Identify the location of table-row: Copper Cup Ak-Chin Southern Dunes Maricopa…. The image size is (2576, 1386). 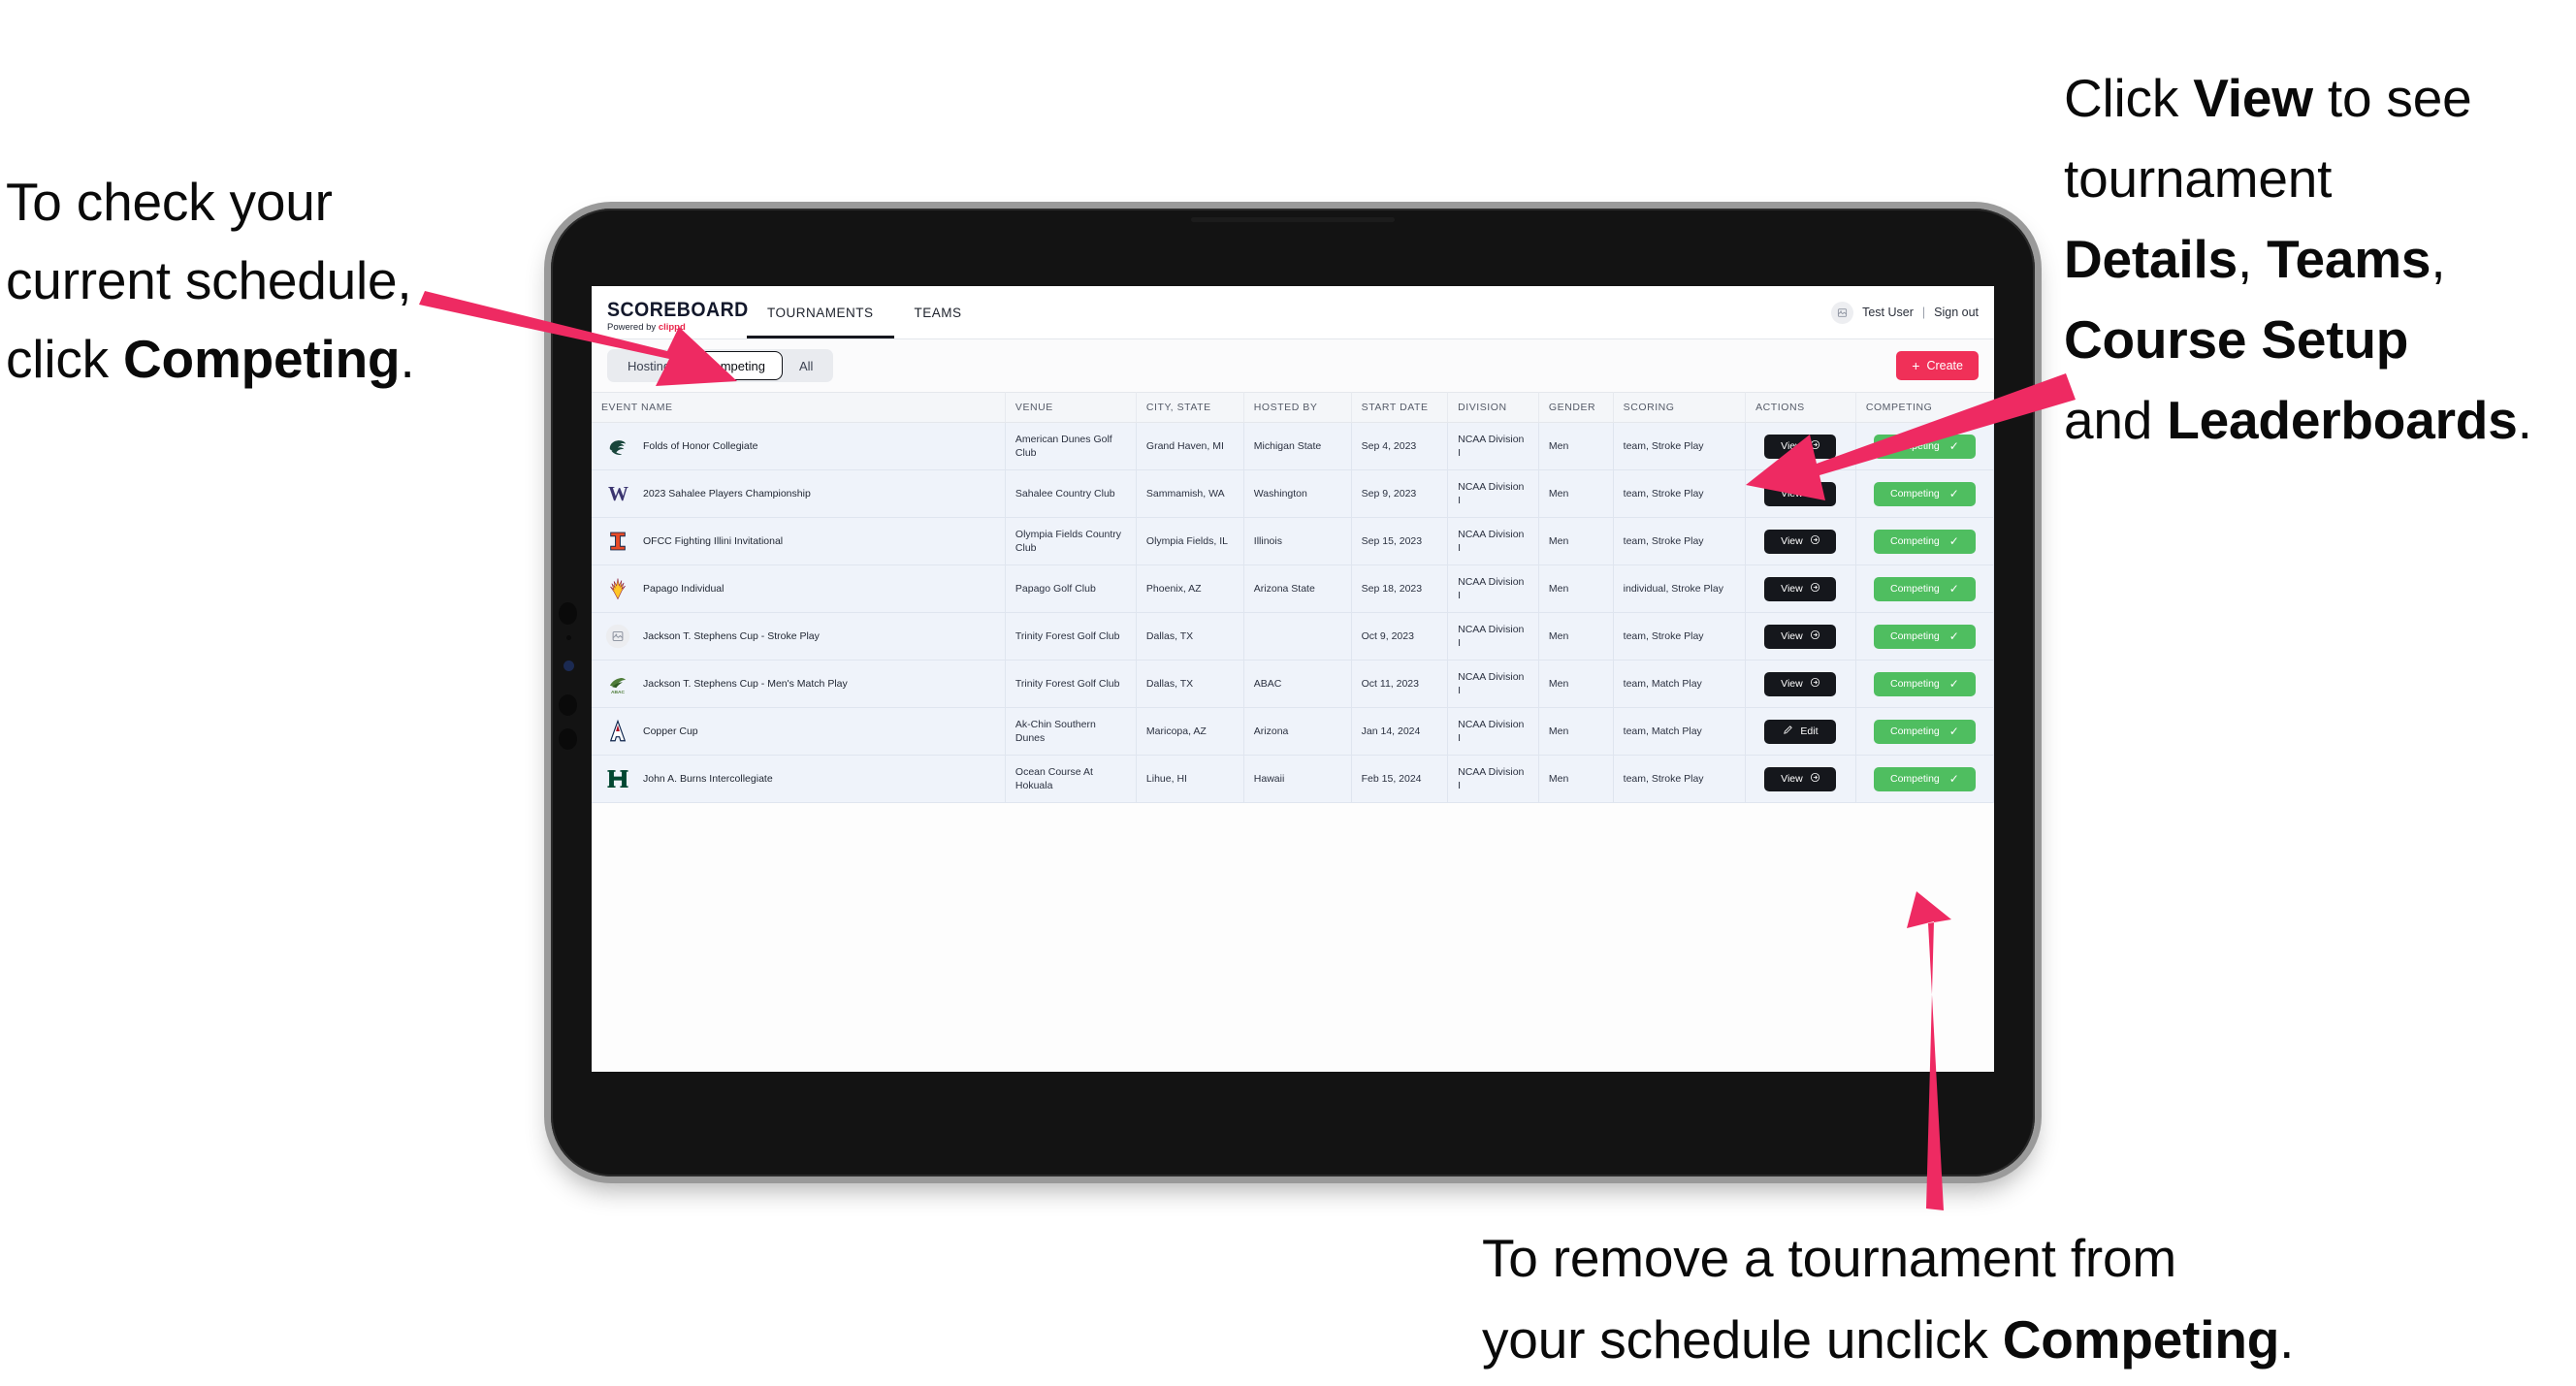
(1293, 731).